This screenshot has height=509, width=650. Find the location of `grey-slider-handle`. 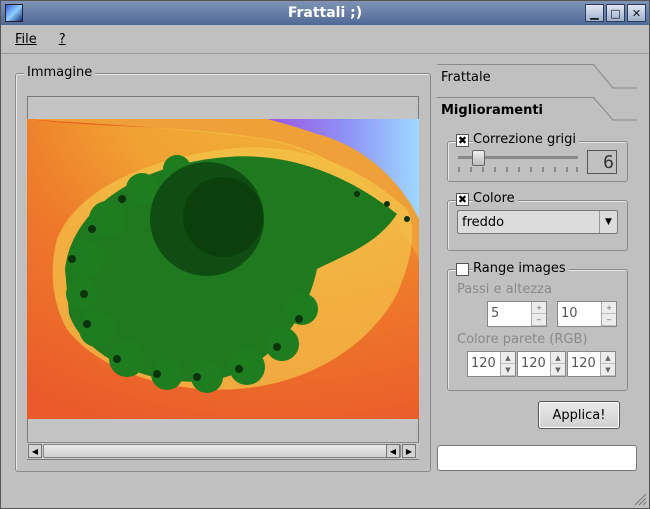

grey-slider-handle is located at coordinates (478, 158).